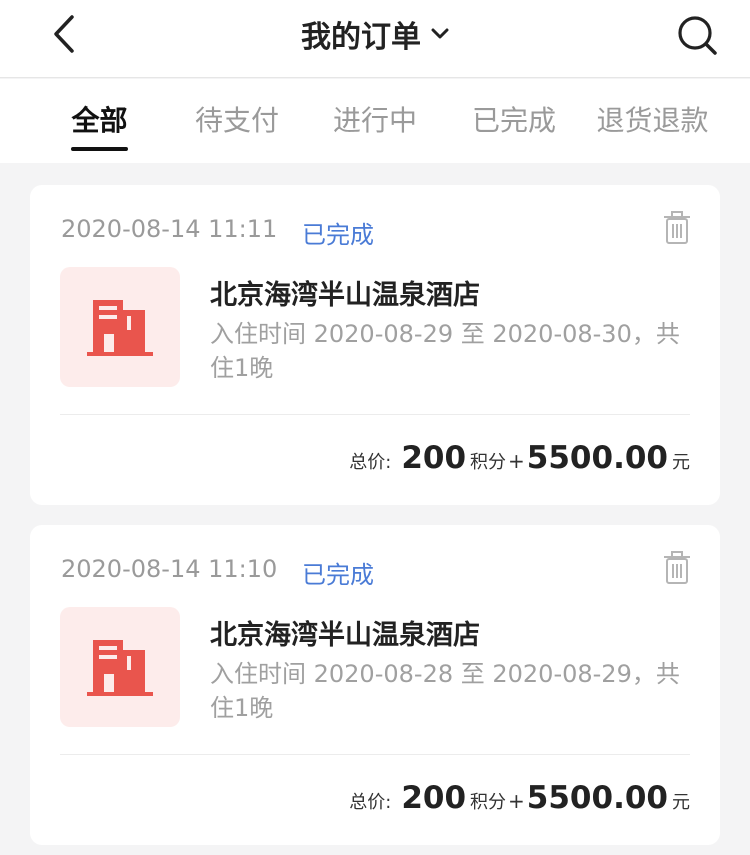 The height and width of the screenshot is (855, 750). I want to click on search-button, so click(697, 35).